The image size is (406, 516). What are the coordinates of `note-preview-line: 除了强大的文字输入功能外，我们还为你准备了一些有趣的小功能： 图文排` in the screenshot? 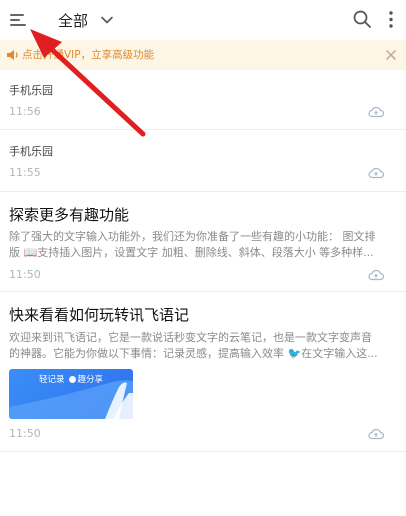 It's located at (192, 236).